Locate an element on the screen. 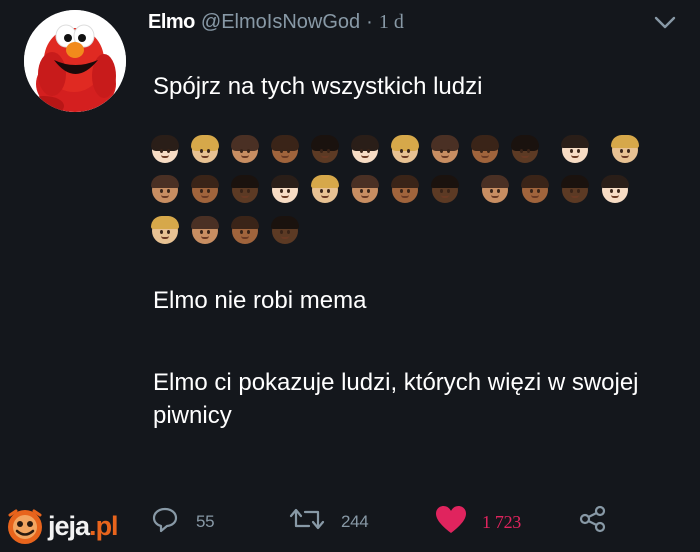 The height and width of the screenshot is (552, 700). tweet-text-line-2: Elmo nie robi mema is located at coordinates (260, 300).